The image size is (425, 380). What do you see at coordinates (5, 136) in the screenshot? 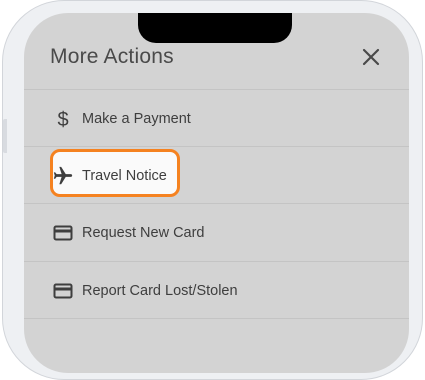
I see `phone-side-button` at bounding box center [5, 136].